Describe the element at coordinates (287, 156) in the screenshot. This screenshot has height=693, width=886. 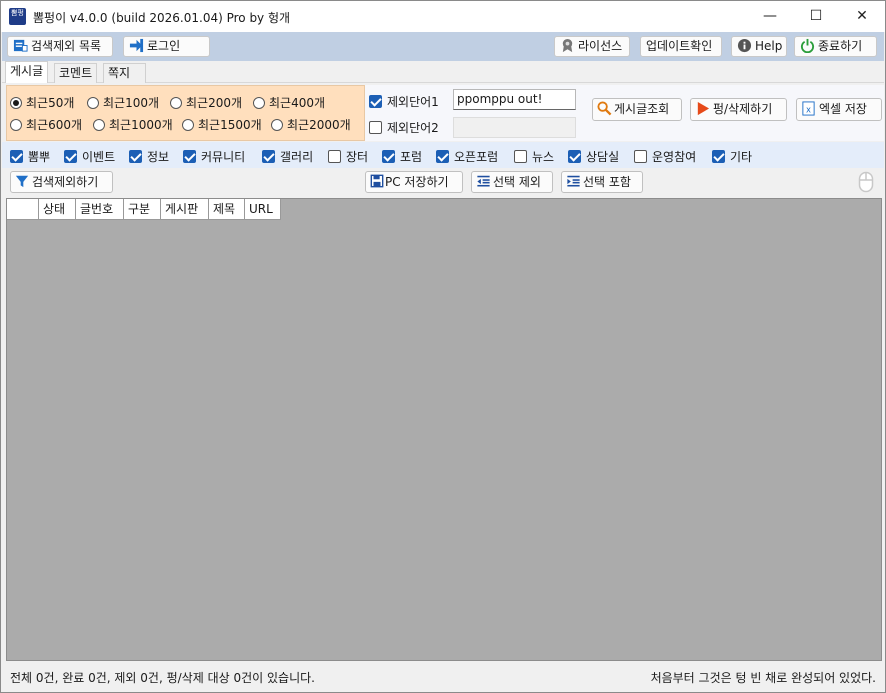
I see `category-gallery-checkbox: 갤러리` at that location.